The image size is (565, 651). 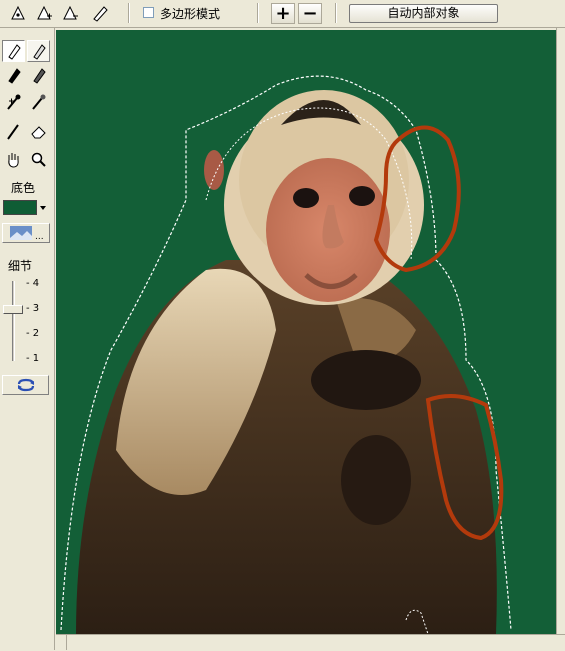 I want to click on detail-tick: - 2, so click(x=33, y=333).